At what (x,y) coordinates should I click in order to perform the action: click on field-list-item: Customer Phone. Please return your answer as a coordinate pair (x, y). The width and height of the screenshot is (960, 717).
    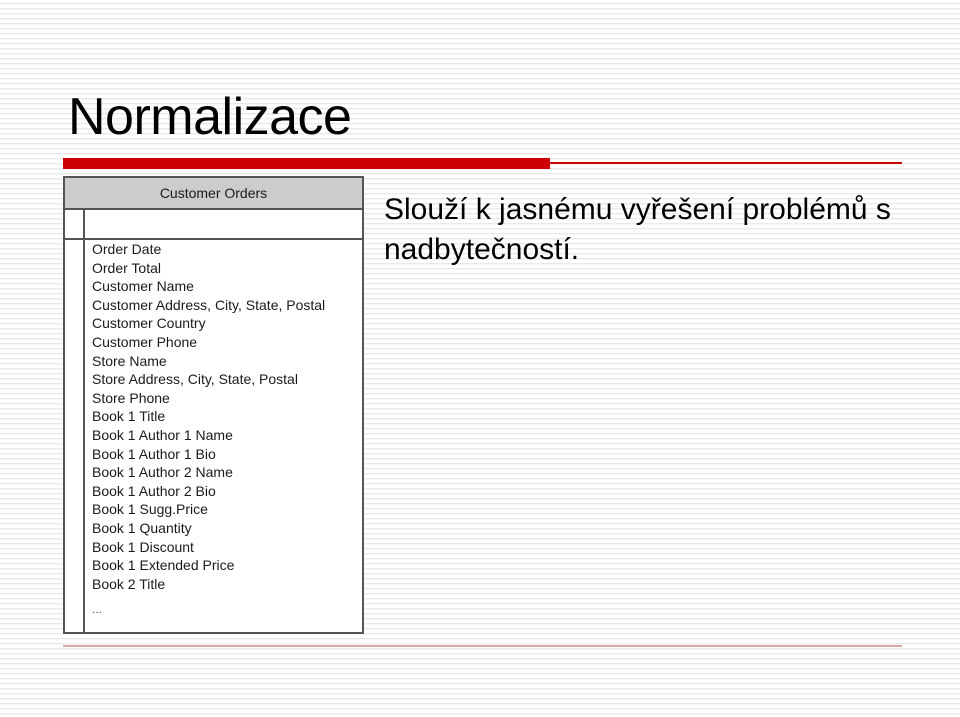
    Looking at the image, I should click on (145, 341).